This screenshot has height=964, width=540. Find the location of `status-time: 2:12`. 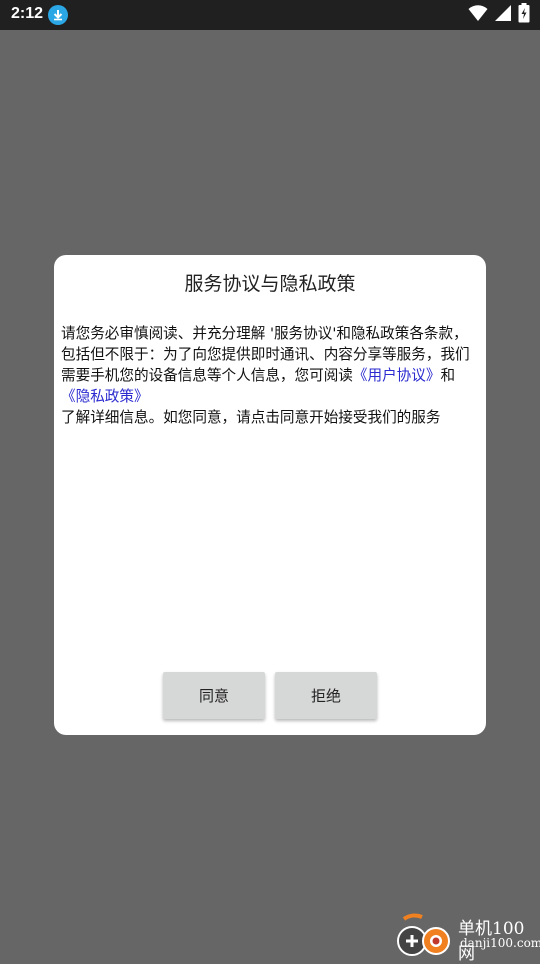

status-time: 2:12 is located at coordinates (27, 13).